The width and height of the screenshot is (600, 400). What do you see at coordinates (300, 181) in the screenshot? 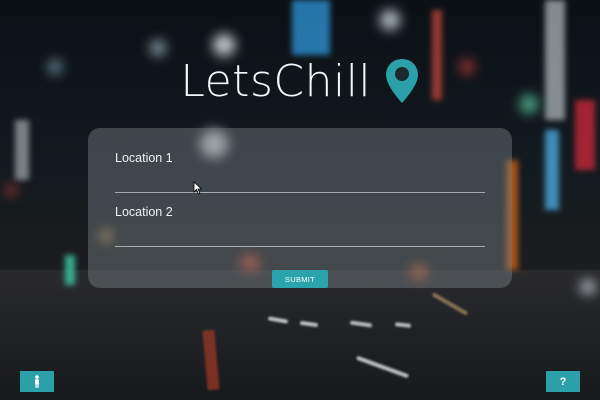
I see `location-1-input` at bounding box center [300, 181].